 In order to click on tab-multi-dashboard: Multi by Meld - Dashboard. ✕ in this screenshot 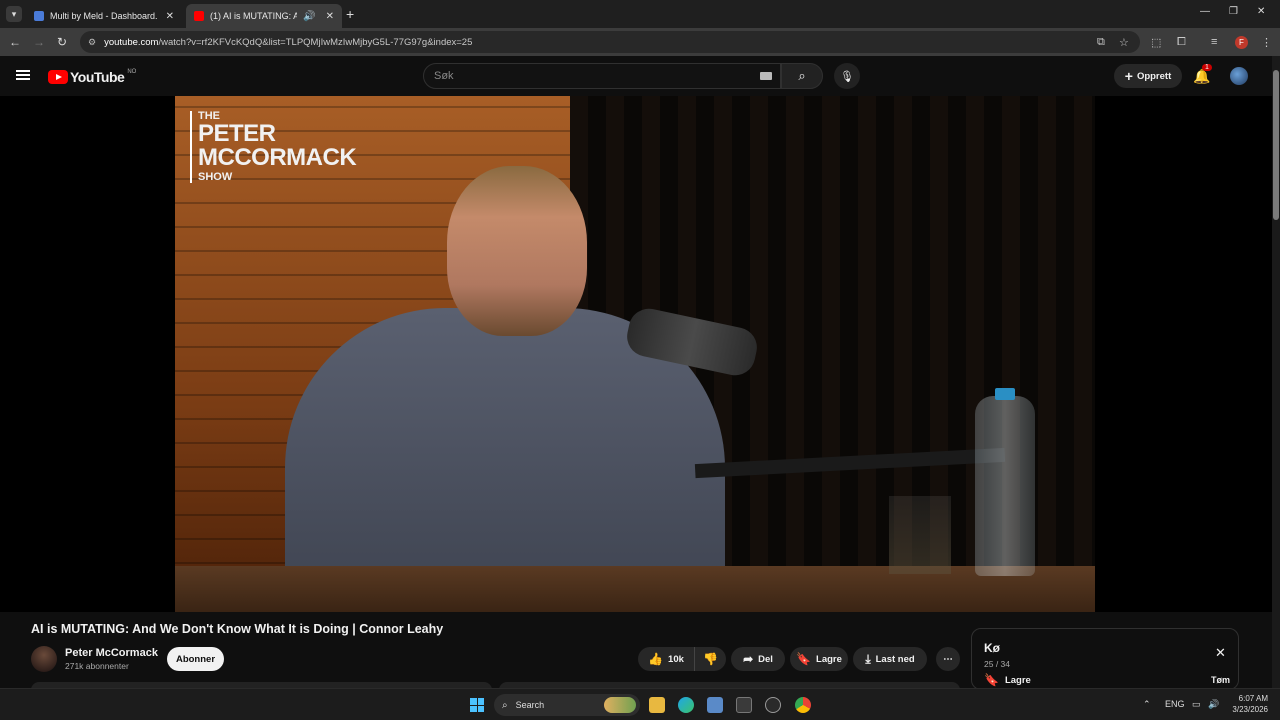, I will do `click(104, 16)`.